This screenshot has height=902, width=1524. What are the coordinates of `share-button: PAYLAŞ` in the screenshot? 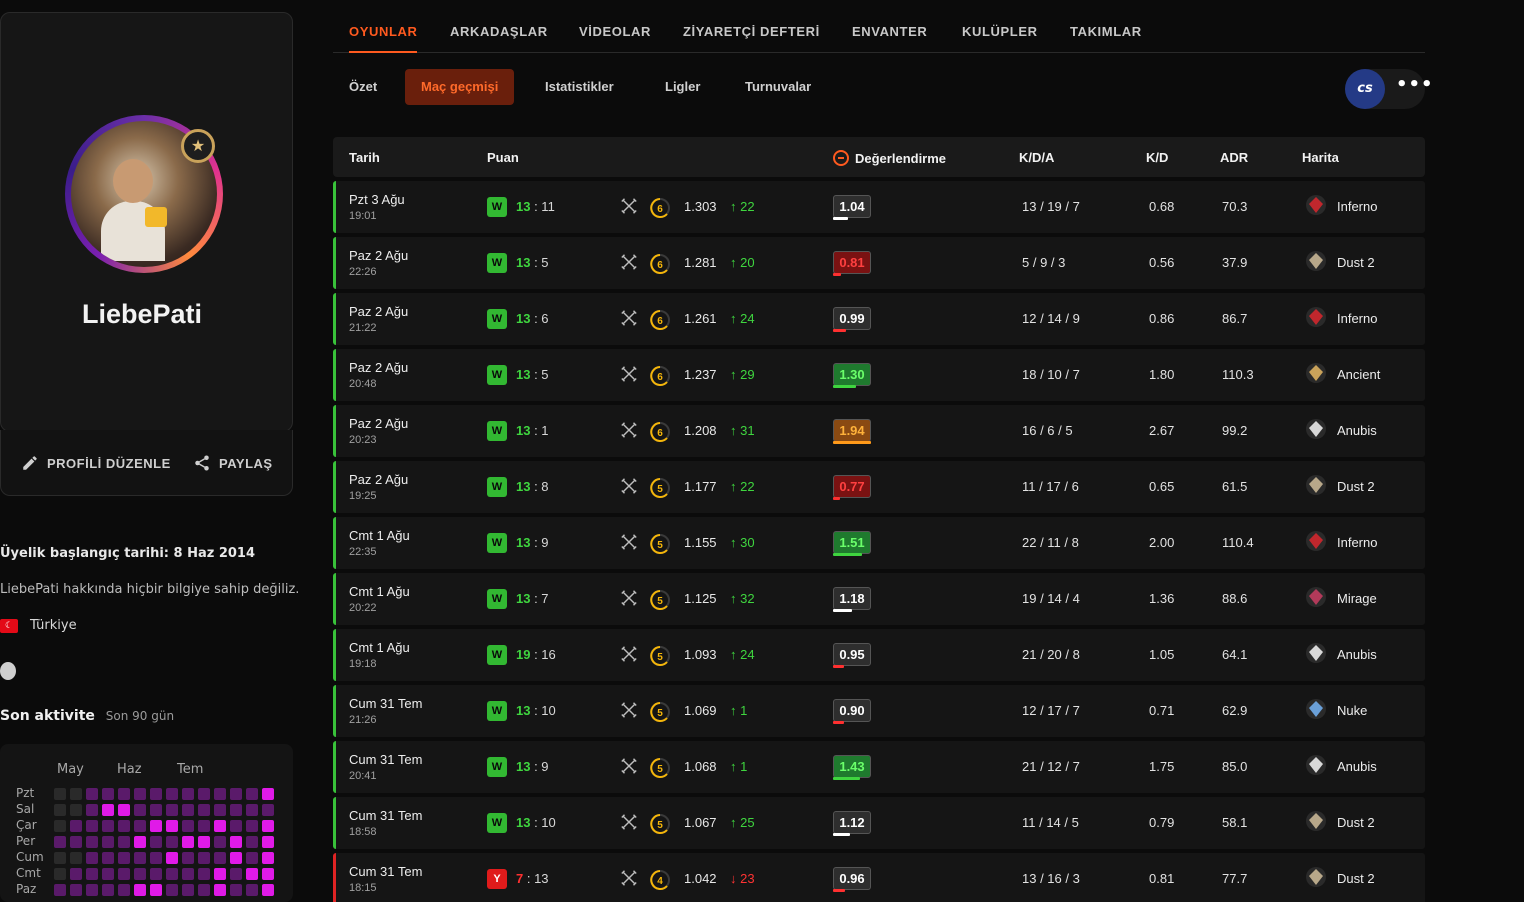 It's located at (233, 463).